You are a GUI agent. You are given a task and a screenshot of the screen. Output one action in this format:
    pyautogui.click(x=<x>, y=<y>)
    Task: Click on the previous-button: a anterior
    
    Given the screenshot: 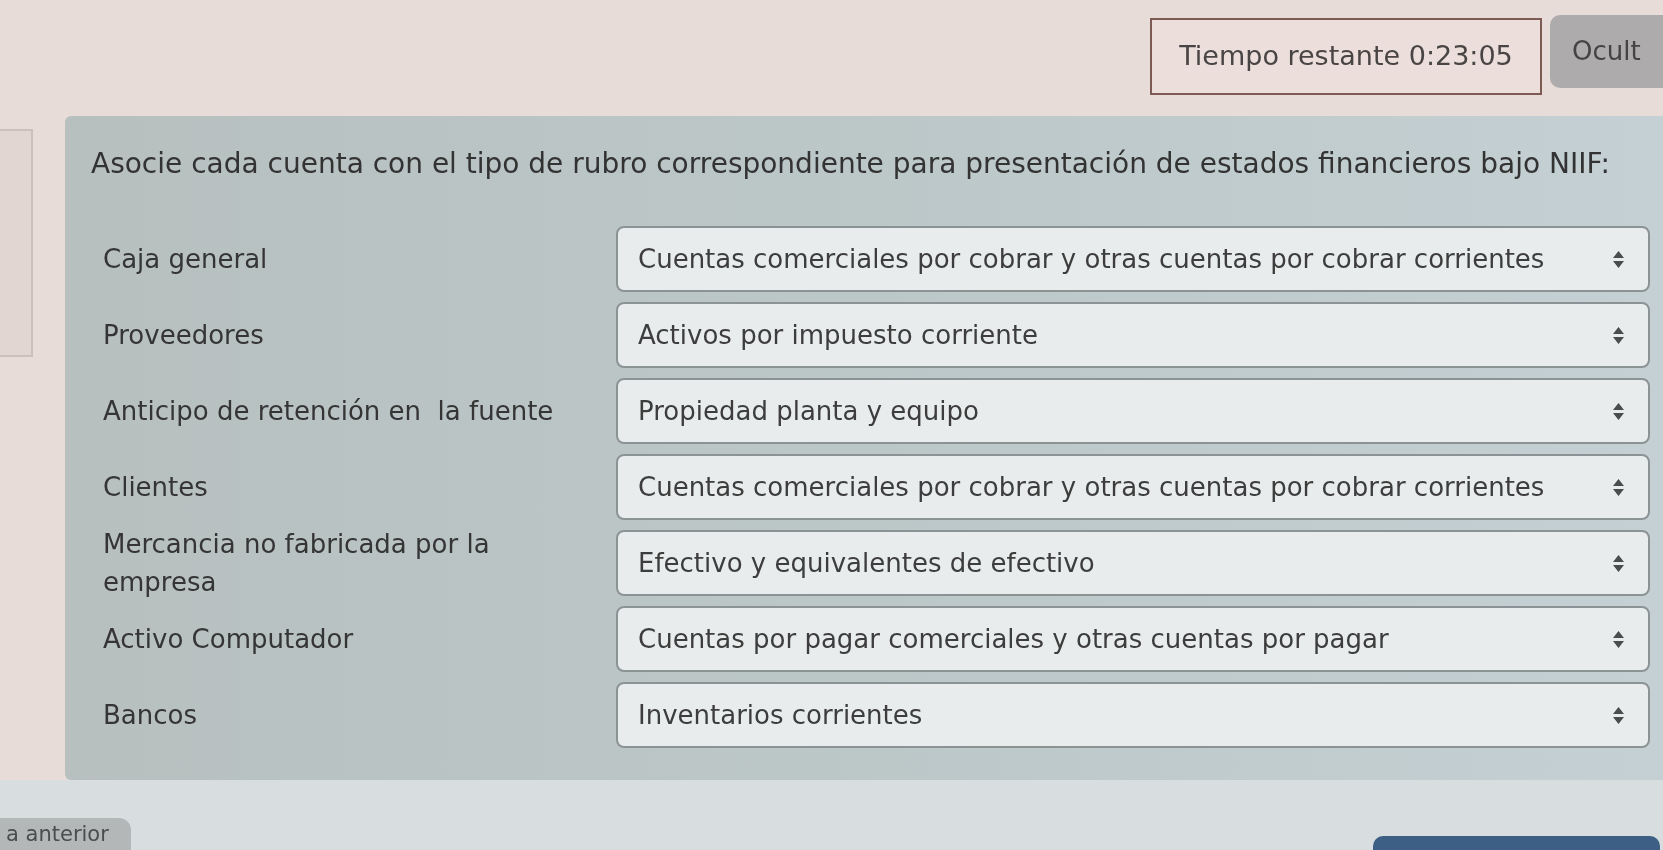 What is the action you would take?
    pyautogui.click(x=65, y=834)
    